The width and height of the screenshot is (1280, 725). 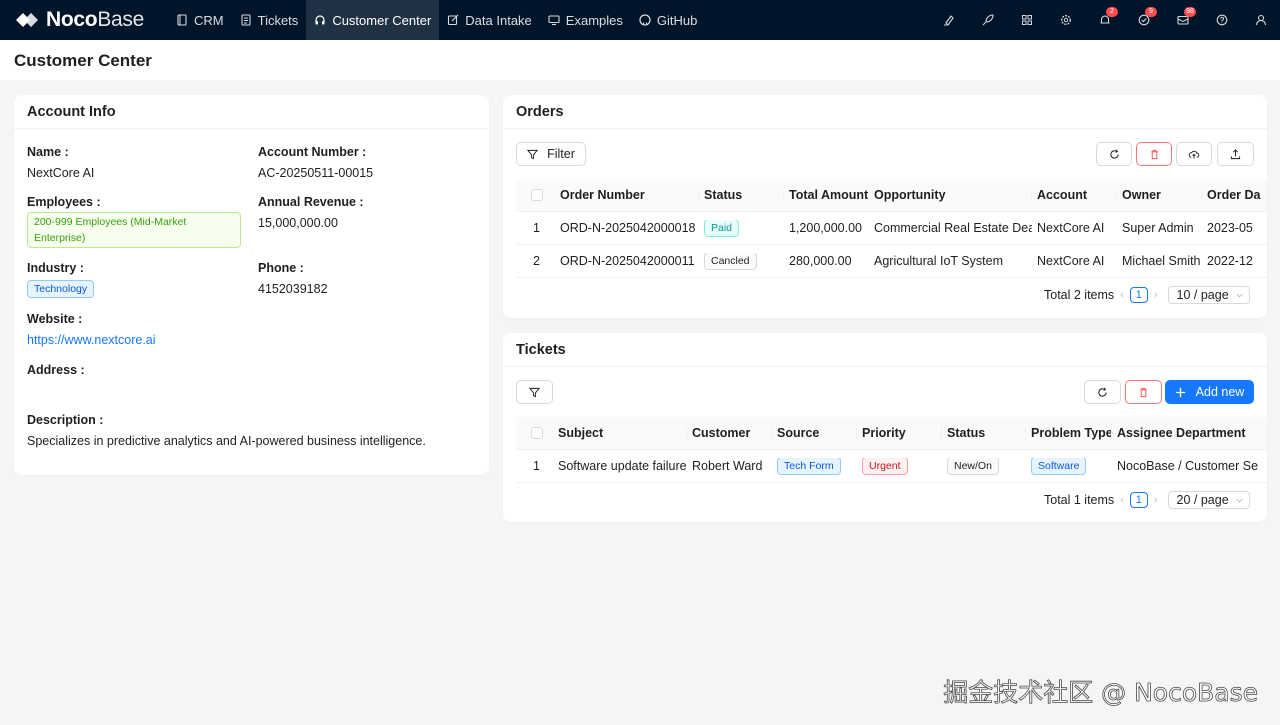 What do you see at coordinates (298, 223) in the screenshot?
I see `field-value: 15,000,000.00` at bounding box center [298, 223].